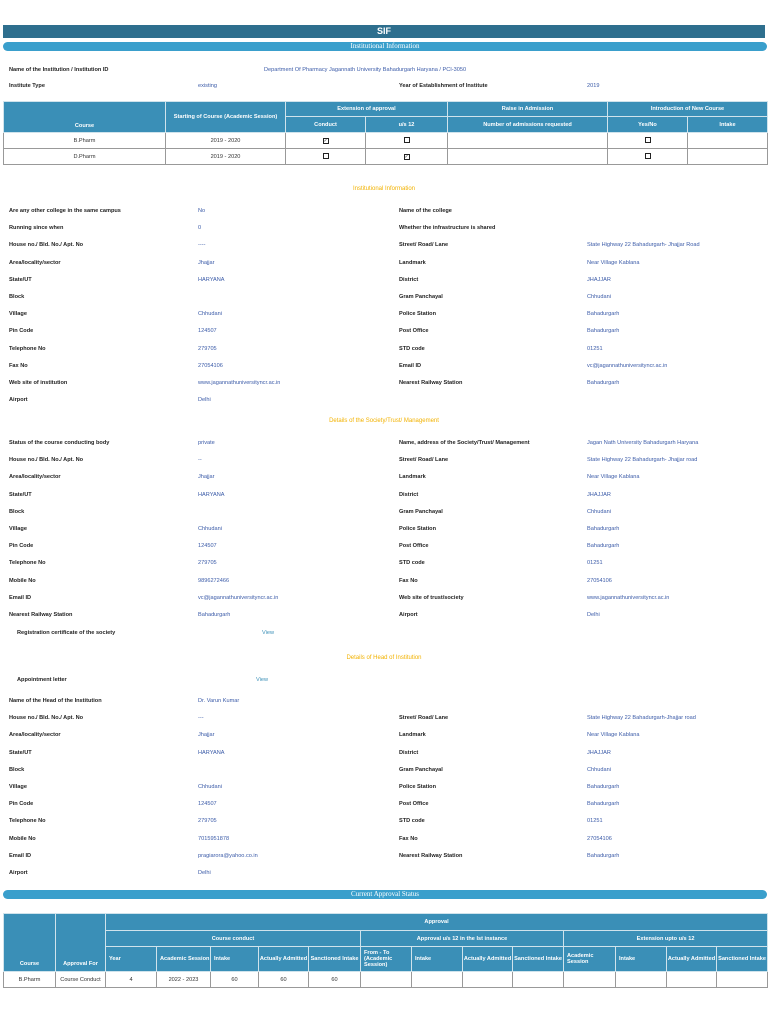 This screenshot has height=1024, width=768. Describe the element at coordinates (20, 597) in the screenshot. I see `field-label: Email ID` at that location.